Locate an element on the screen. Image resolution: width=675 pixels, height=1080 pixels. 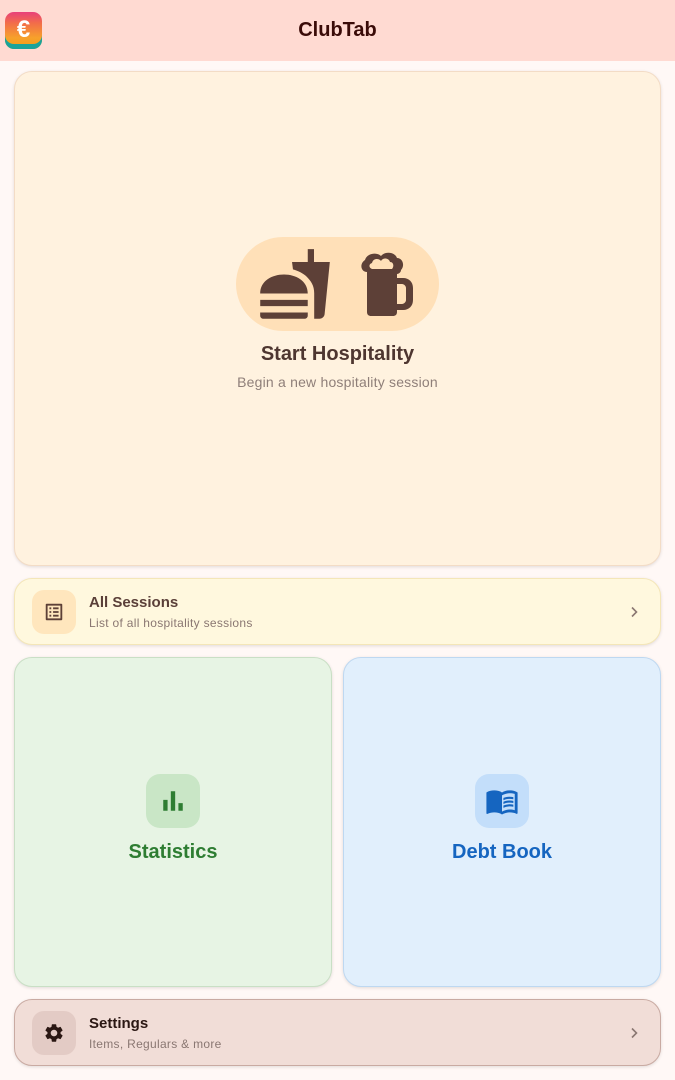
fastfood-icon is located at coordinates (294, 284).